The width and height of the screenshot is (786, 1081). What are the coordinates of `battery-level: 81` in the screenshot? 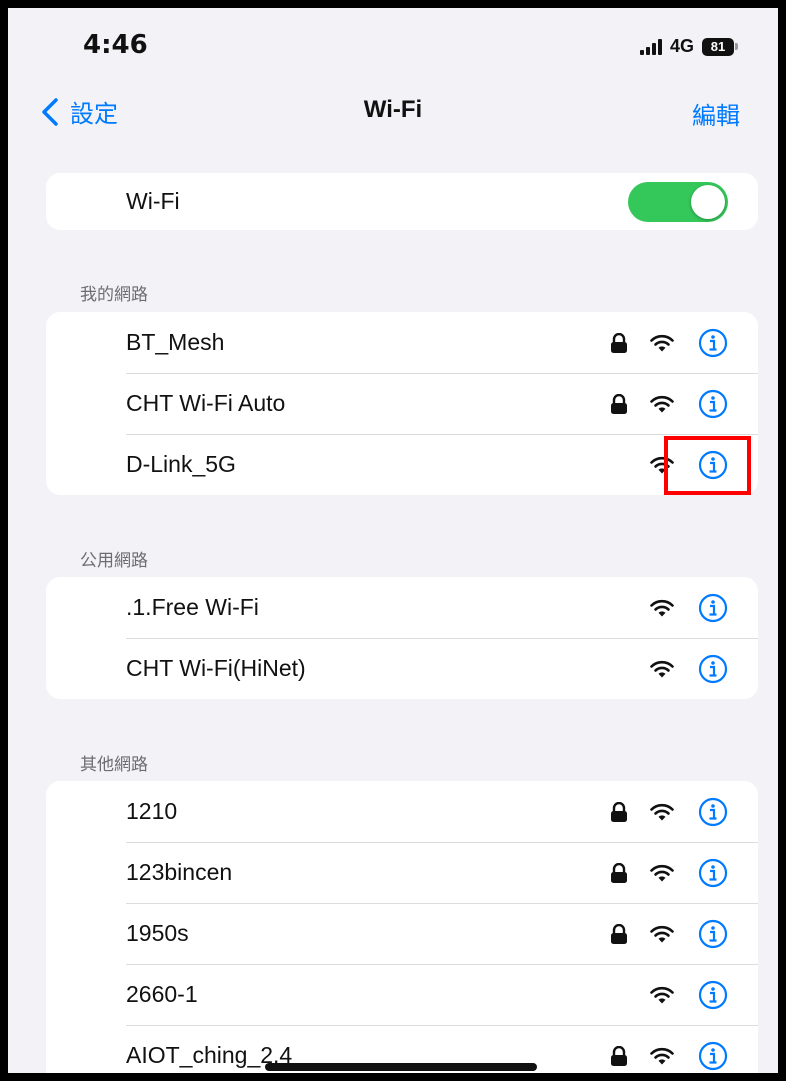 It's located at (718, 46).